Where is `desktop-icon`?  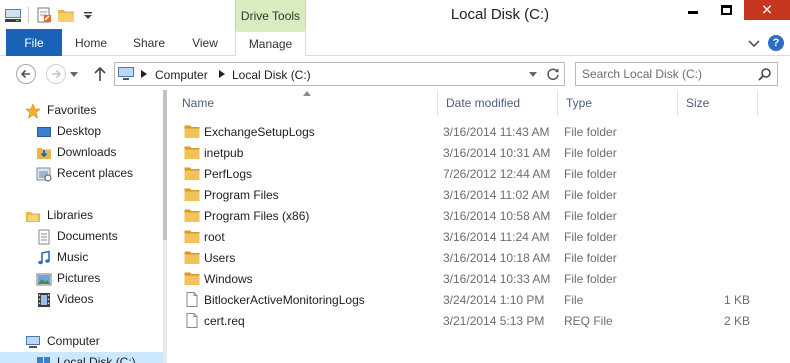 desktop-icon is located at coordinates (44, 132).